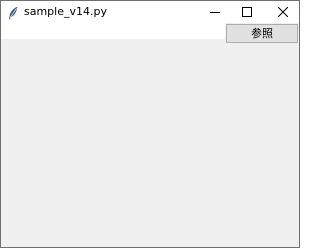  I want to click on window-title: sample_v14.py, so click(65, 11).